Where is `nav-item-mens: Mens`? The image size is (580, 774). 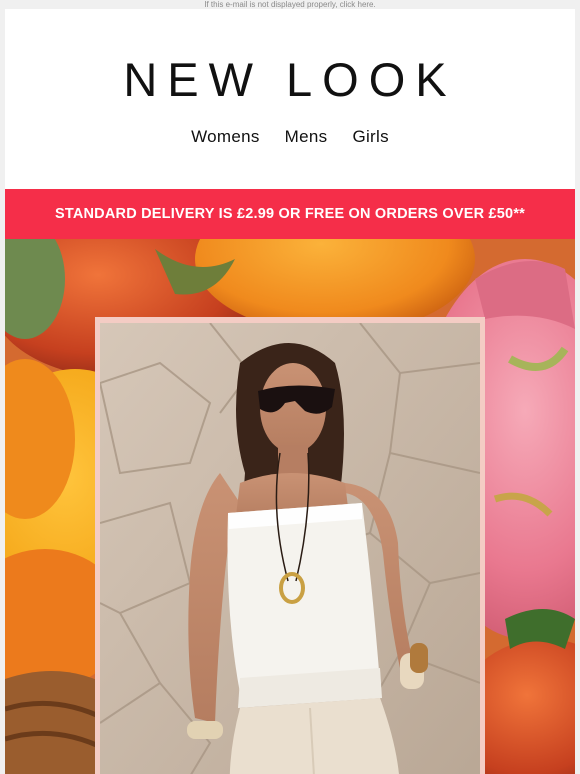 nav-item-mens: Mens is located at coordinates (306, 137).